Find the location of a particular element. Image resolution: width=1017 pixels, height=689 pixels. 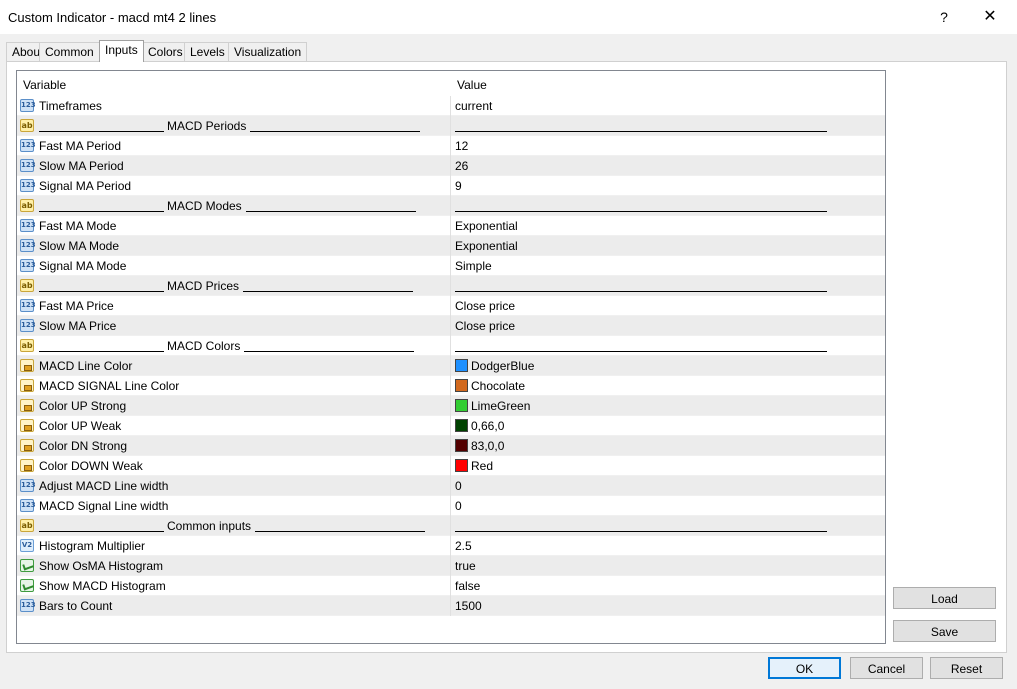

help-button: ? is located at coordinates (944, 17).